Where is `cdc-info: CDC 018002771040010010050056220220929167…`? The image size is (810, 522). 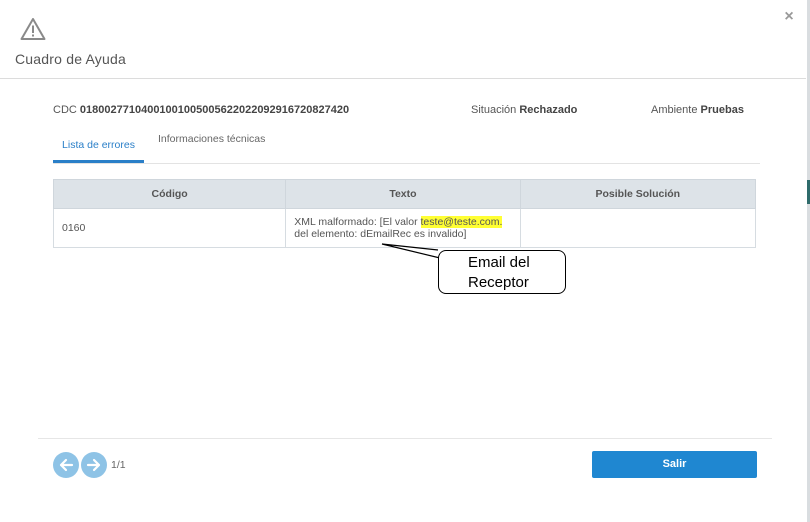 cdc-info: CDC 018002771040010010050056220220929167… is located at coordinates (201, 110).